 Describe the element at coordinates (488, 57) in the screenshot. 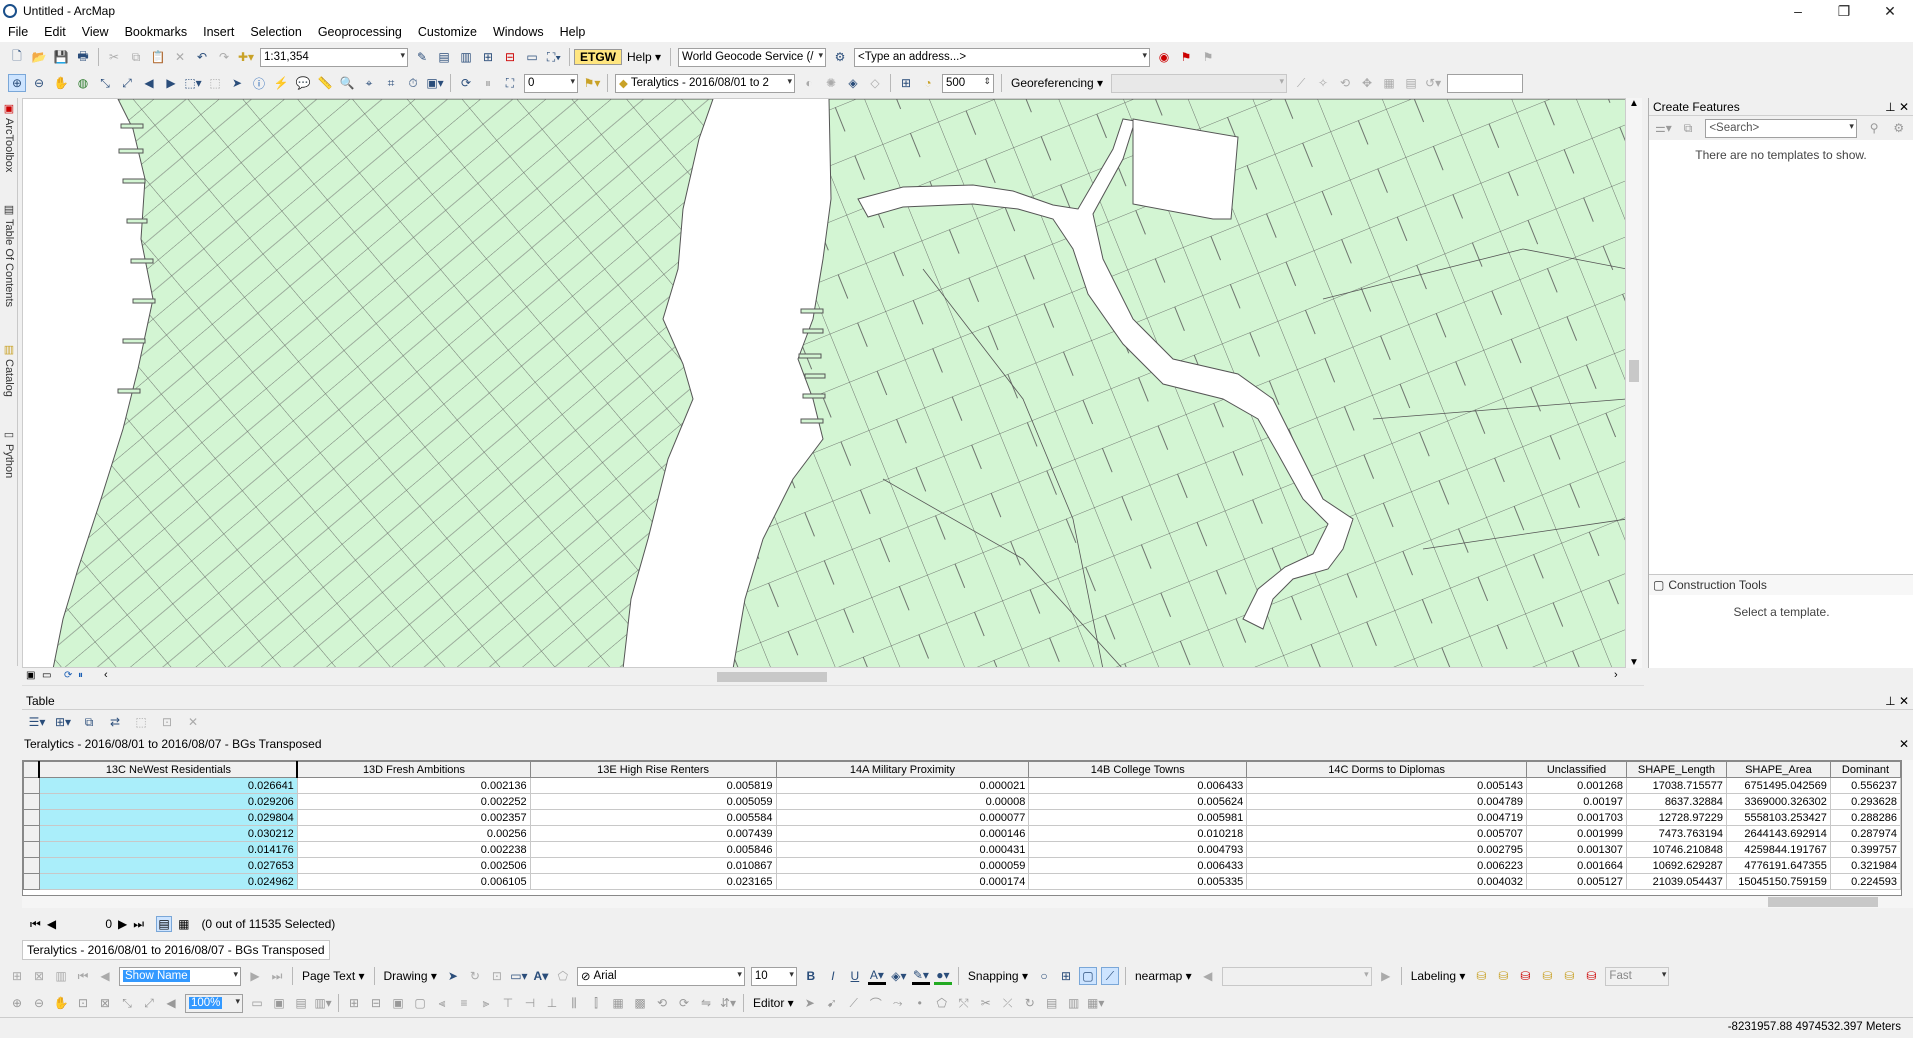

I see `search-window-icon: ⊞` at that location.